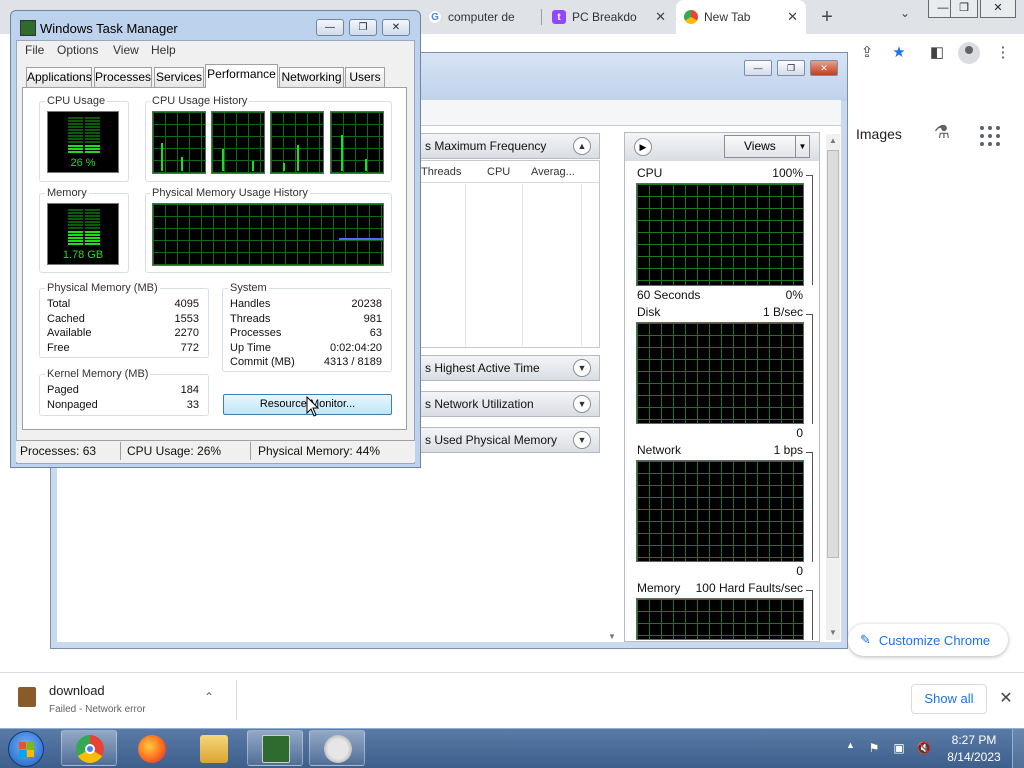  Describe the element at coordinates (241, 76) in the screenshot. I see `tab-performance: Performance` at that location.